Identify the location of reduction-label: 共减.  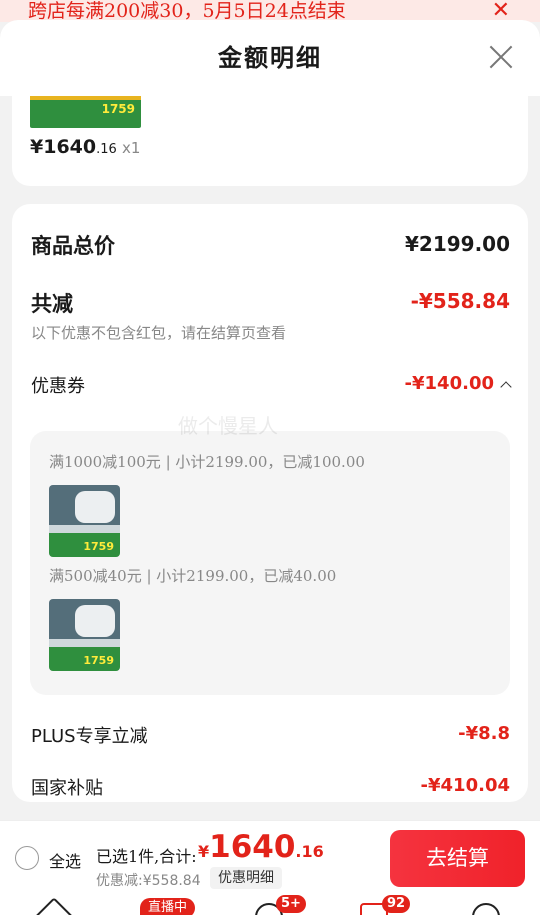
(52, 303).